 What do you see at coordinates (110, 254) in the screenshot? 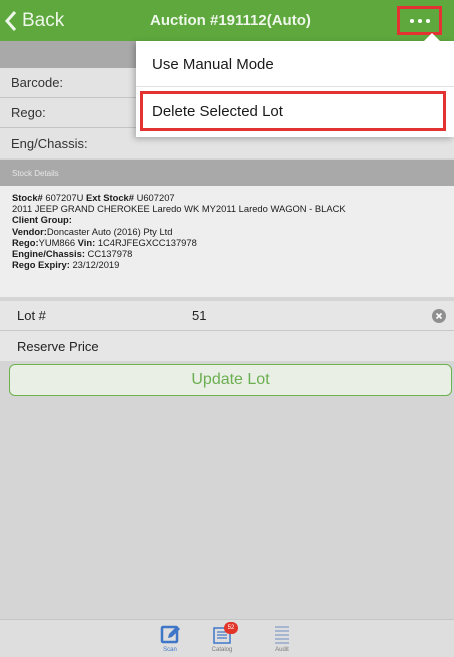
I see `engine-chassis-value: CC137978` at bounding box center [110, 254].